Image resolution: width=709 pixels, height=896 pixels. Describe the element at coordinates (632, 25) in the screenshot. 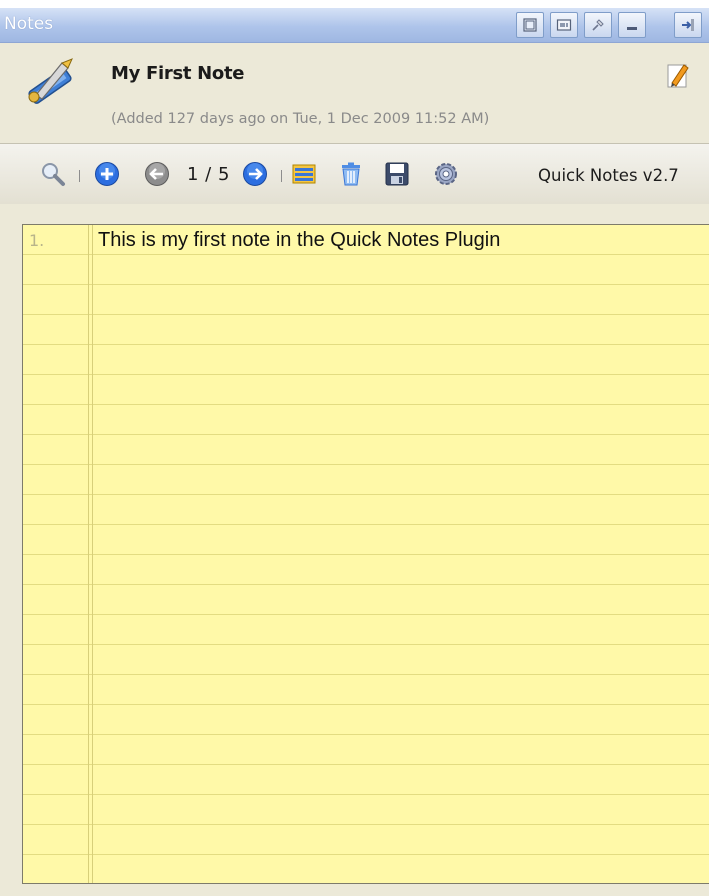

I see `minimize-button` at that location.